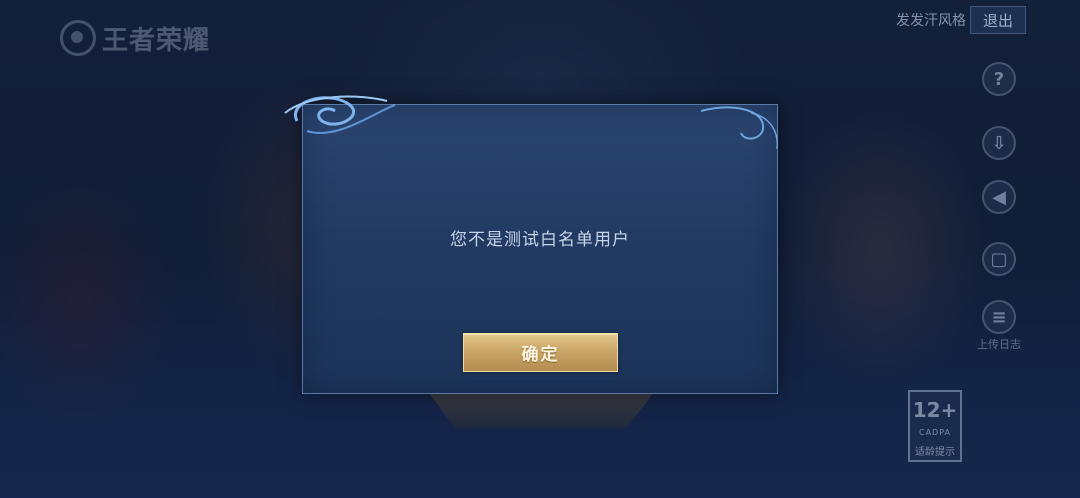  I want to click on age-rating-org: CADPA, so click(934, 432).